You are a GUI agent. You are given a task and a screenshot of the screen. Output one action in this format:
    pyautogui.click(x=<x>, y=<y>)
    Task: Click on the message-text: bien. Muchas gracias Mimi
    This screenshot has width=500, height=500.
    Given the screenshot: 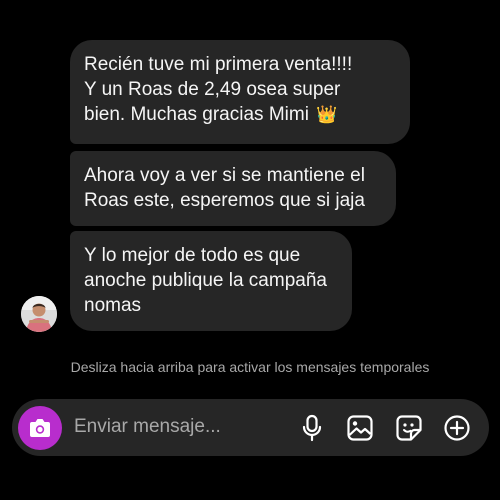 What is the action you would take?
    pyautogui.click(x=196, y=114)
    